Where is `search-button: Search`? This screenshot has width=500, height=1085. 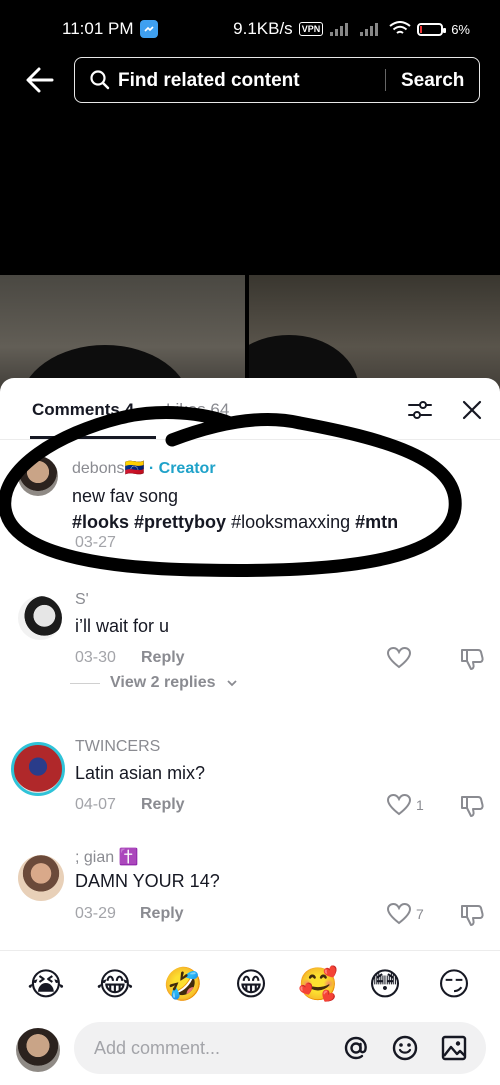
search-button: Search is located at coordinates (432, 81).